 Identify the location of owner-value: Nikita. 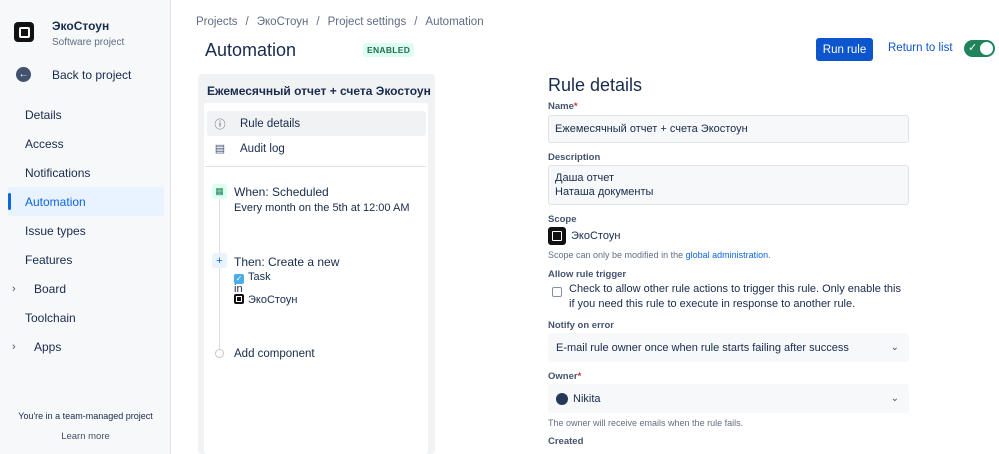
(587, 398).